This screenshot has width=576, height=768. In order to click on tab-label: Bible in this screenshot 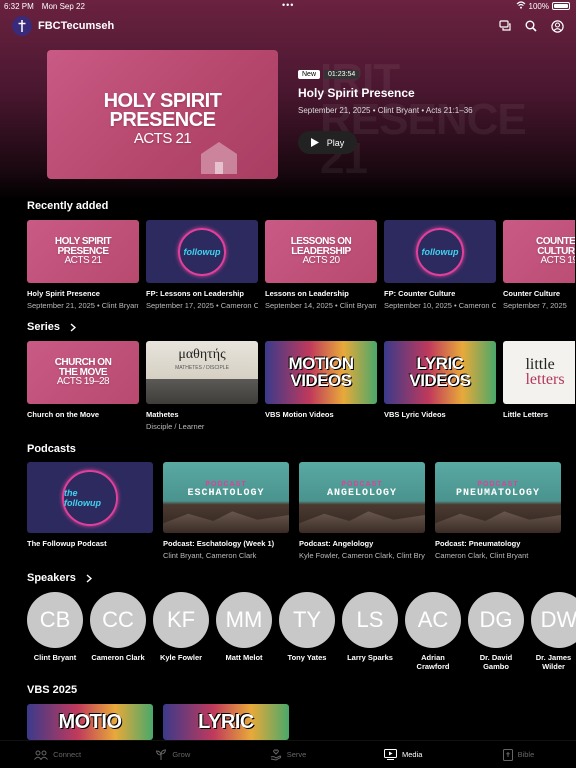, I will do `click(526, 754)`.